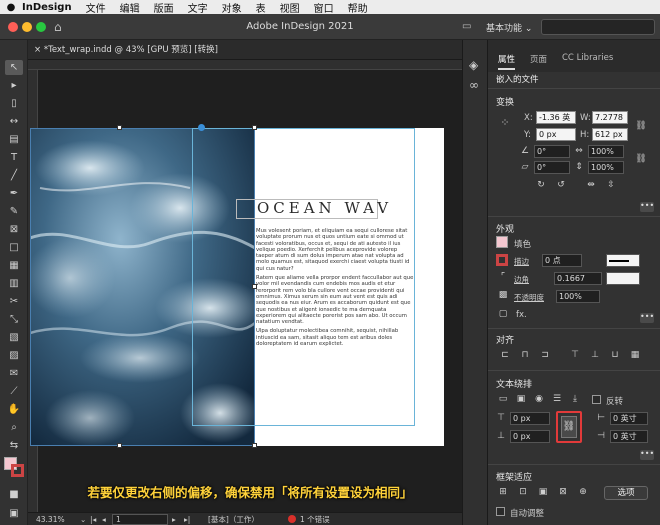  I want to click on stroke-label: 描边, so click(521, 261).